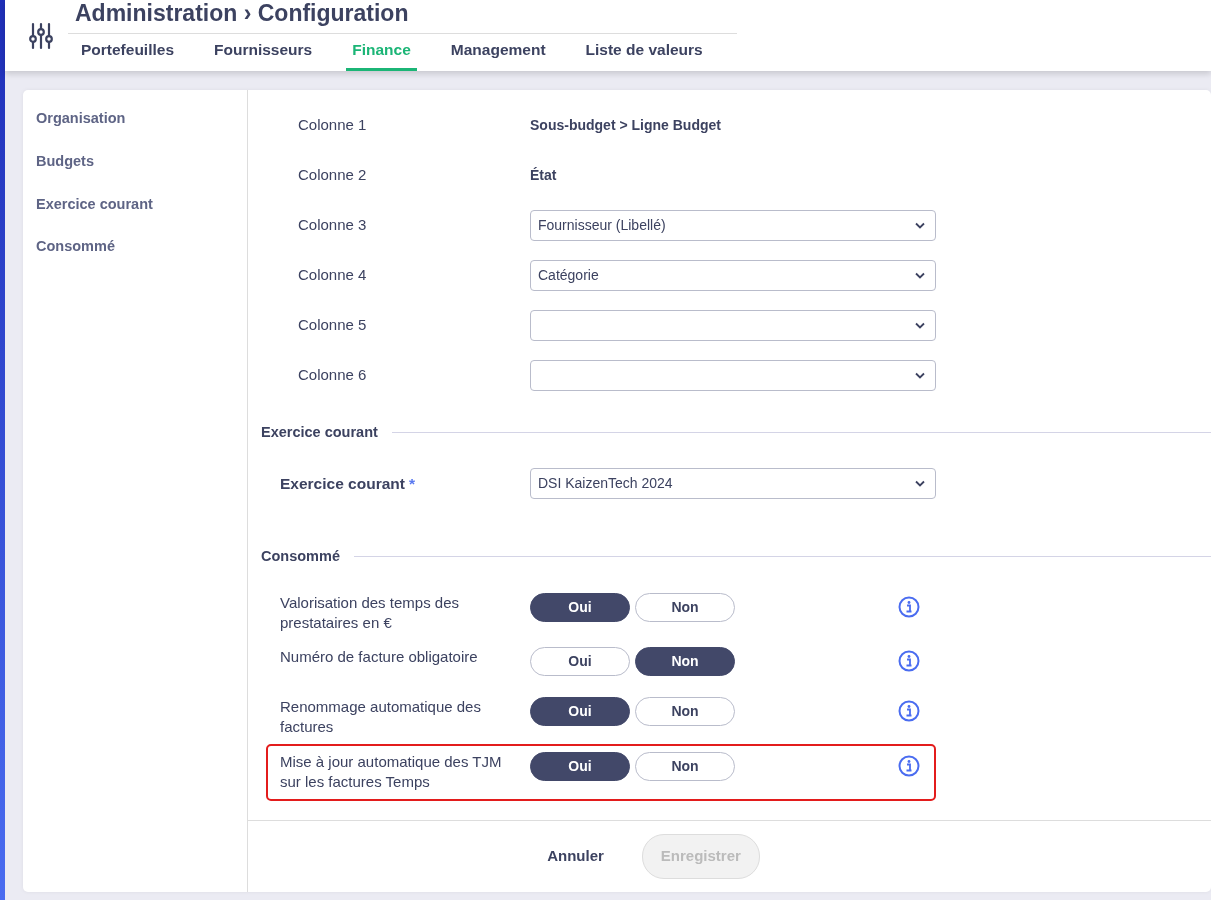  I want to click on select-field: Catégorie, so click(733, 275).